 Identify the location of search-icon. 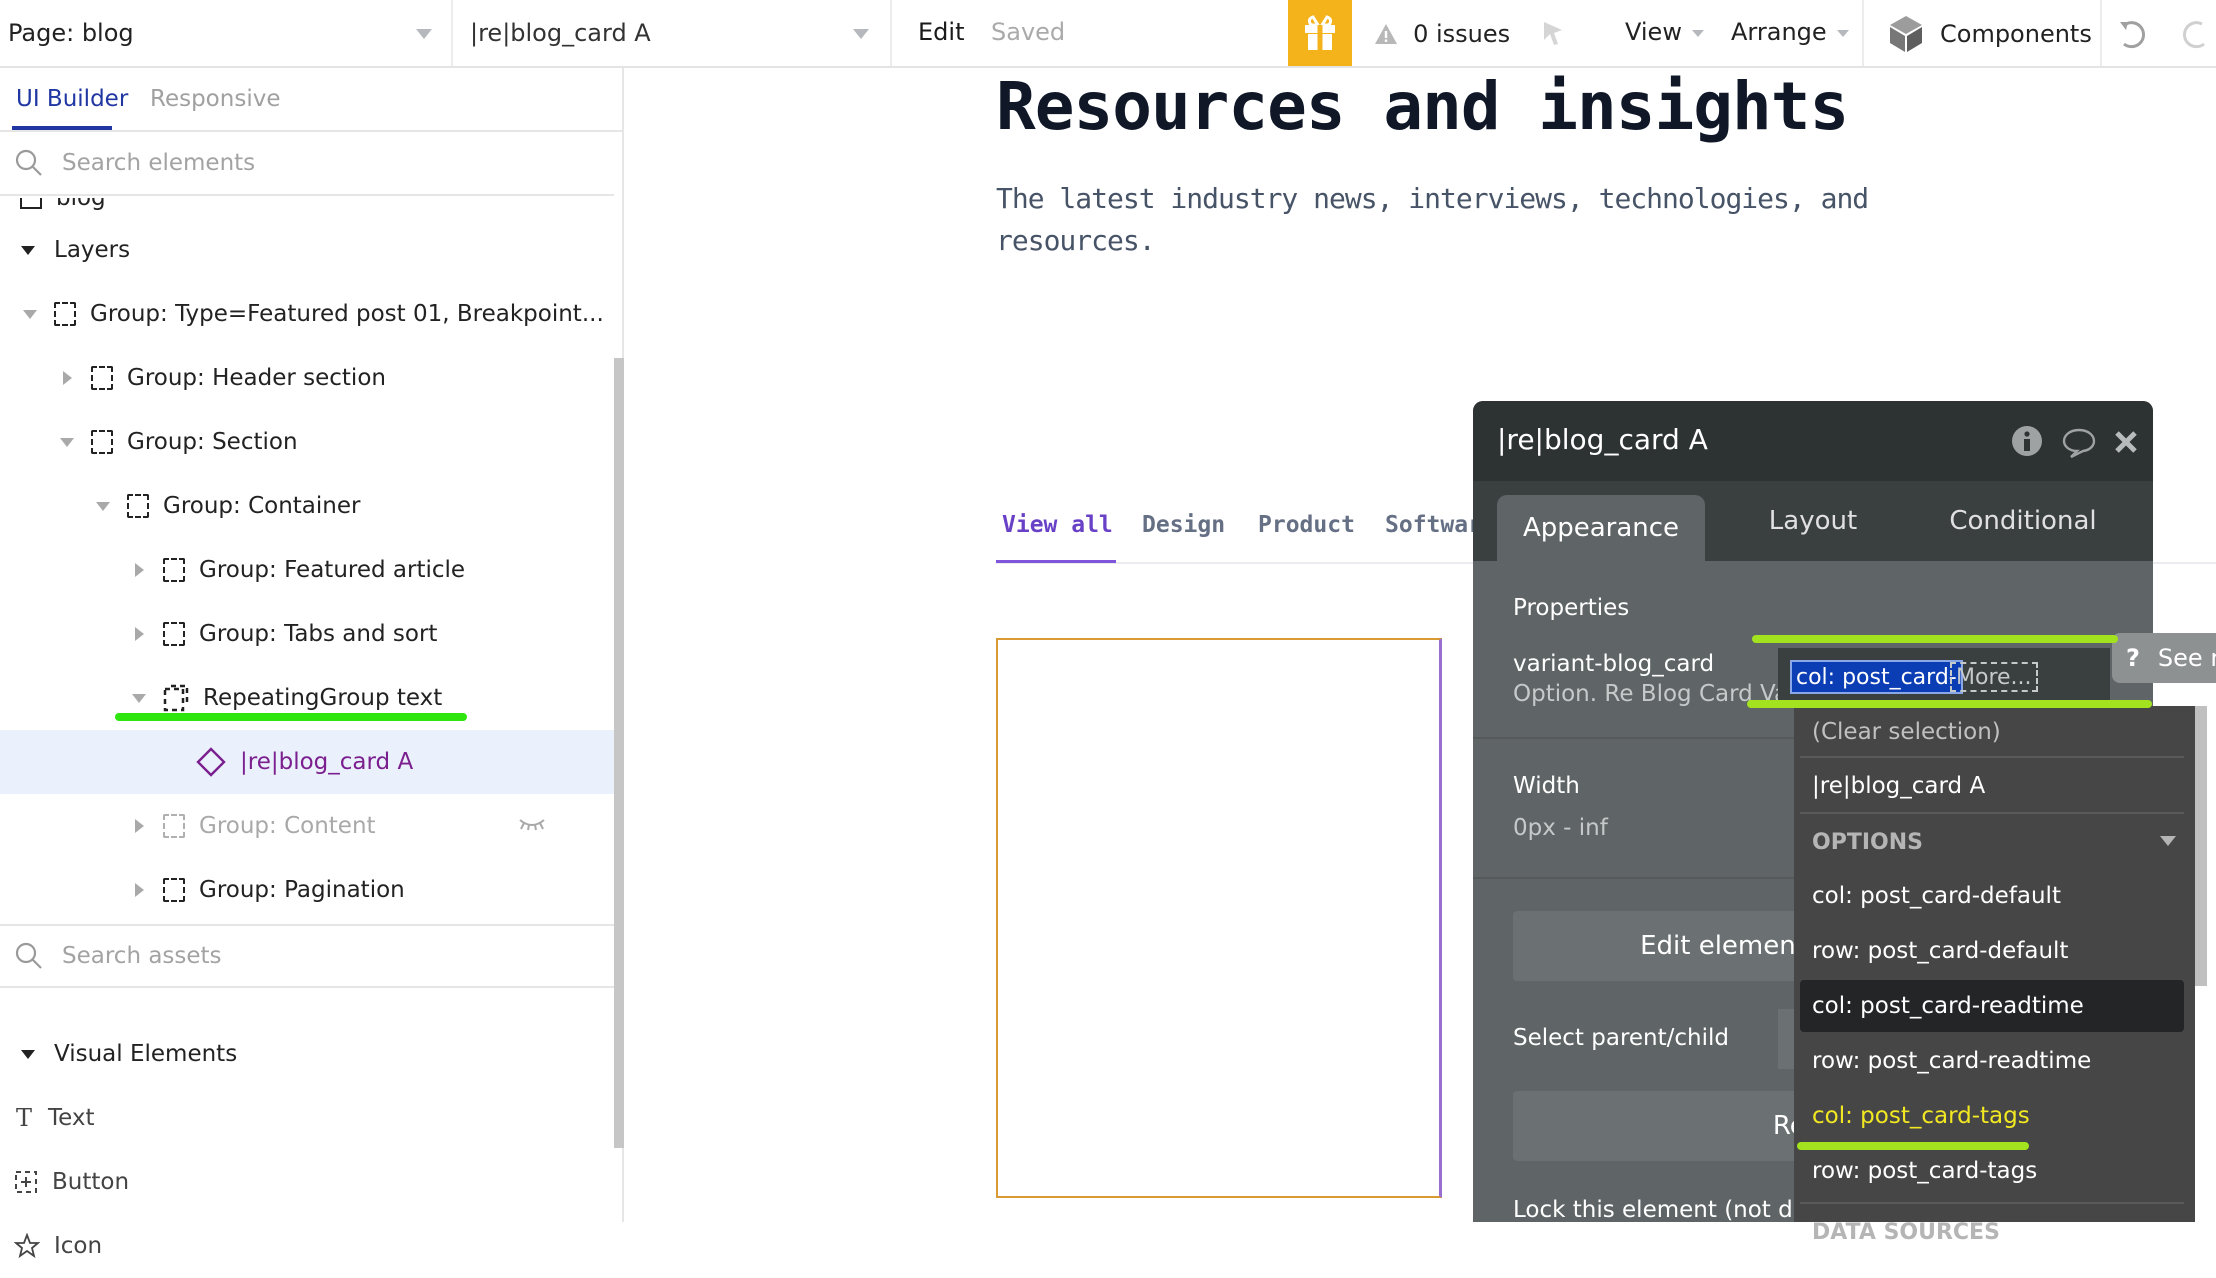
(28, 162).